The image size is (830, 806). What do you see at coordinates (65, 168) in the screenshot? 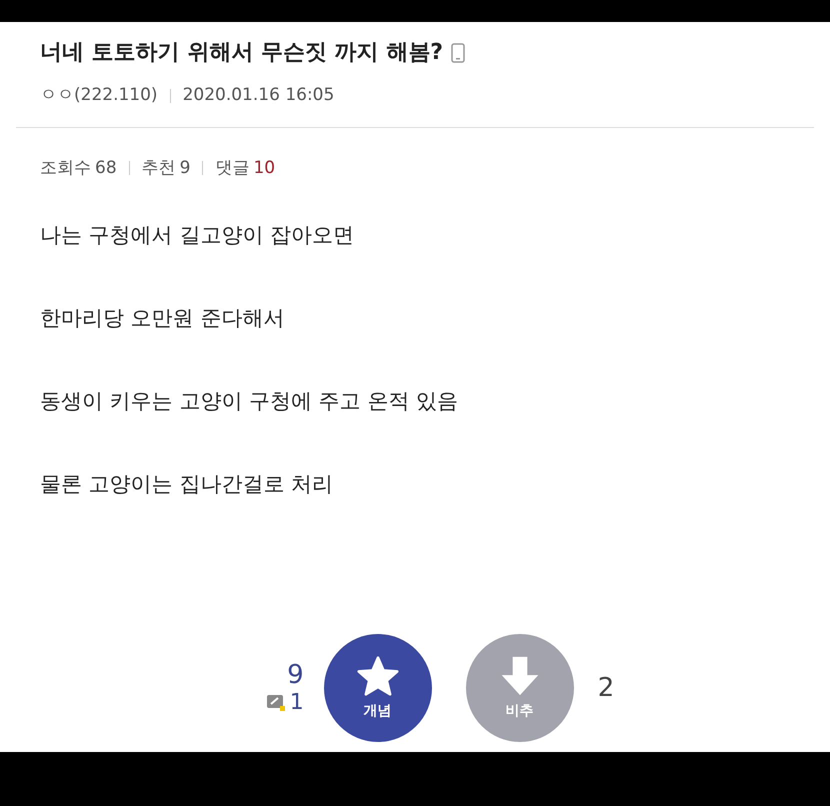
I see `stat-label: 조회수` at bounding box center [65, 168].